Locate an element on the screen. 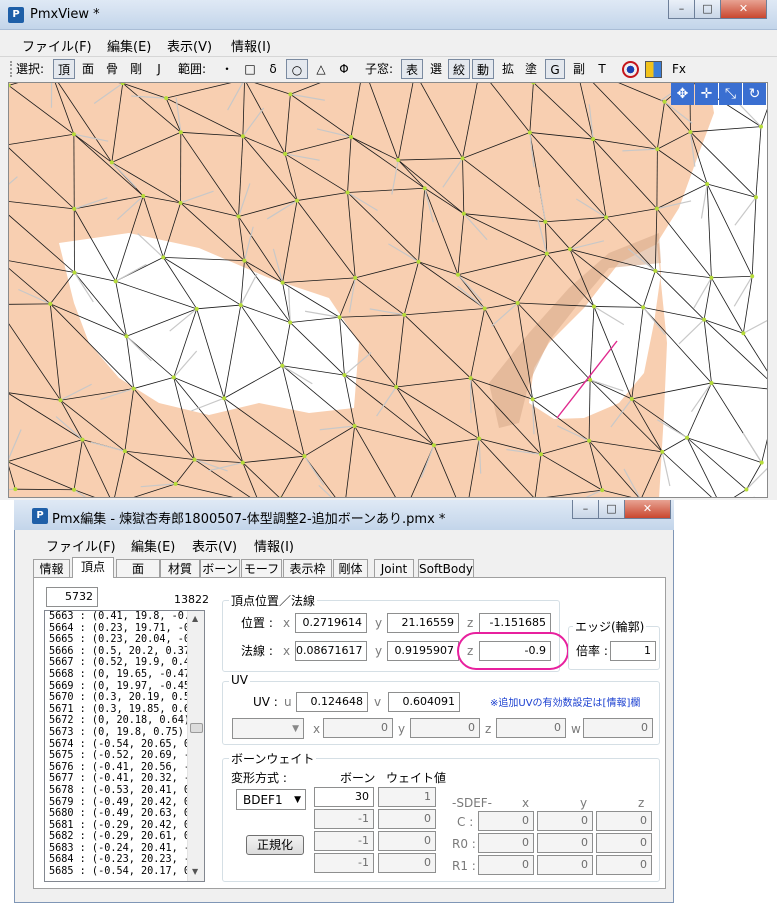 The height and width of the screenshot is (903, 777). vertex-list-scrollbar: ▲ ▼ is located at coordinates (195, 746).